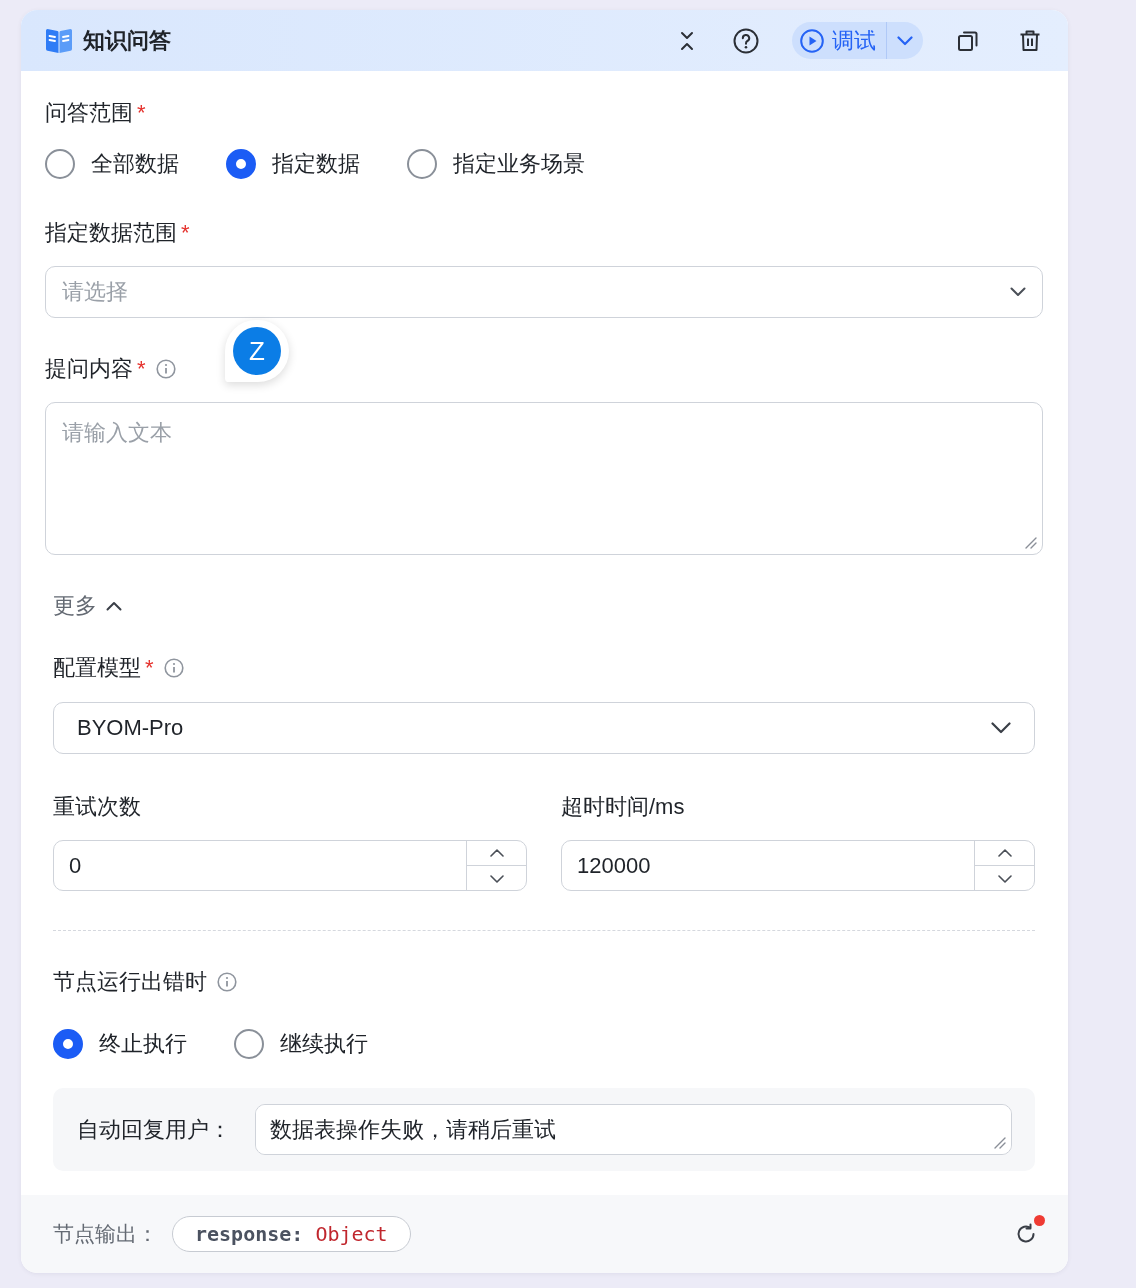 Image resolution: width=1136 pixels, height=1288 pixels. What do you see at coordinates (135, 164) in the screenshot?
I see `radio-label: 全部数据` at bounding box center [135, 164].